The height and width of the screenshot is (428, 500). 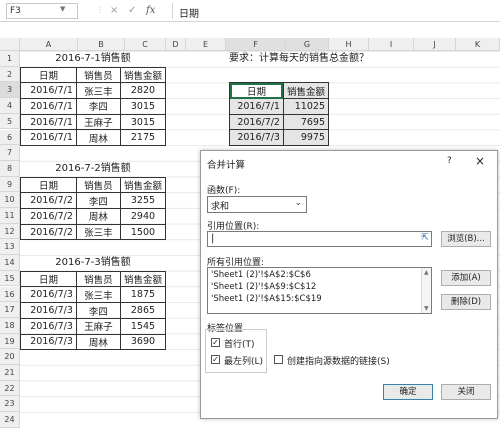 I want to click on help-button: ?, so click(x=449, y=161).